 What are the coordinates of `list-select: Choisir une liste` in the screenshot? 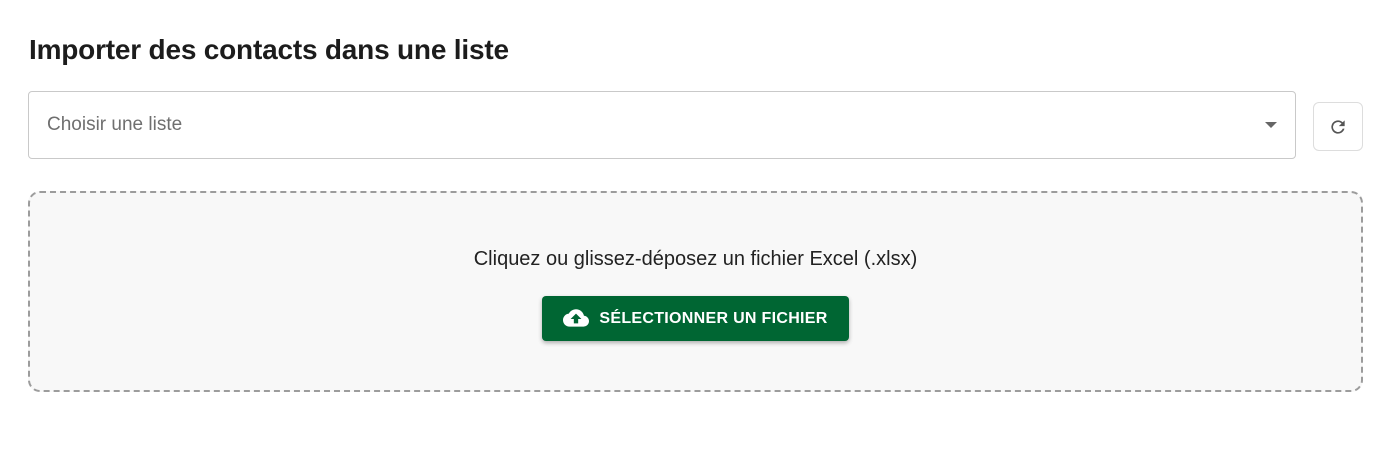 It's located at (662, 125).